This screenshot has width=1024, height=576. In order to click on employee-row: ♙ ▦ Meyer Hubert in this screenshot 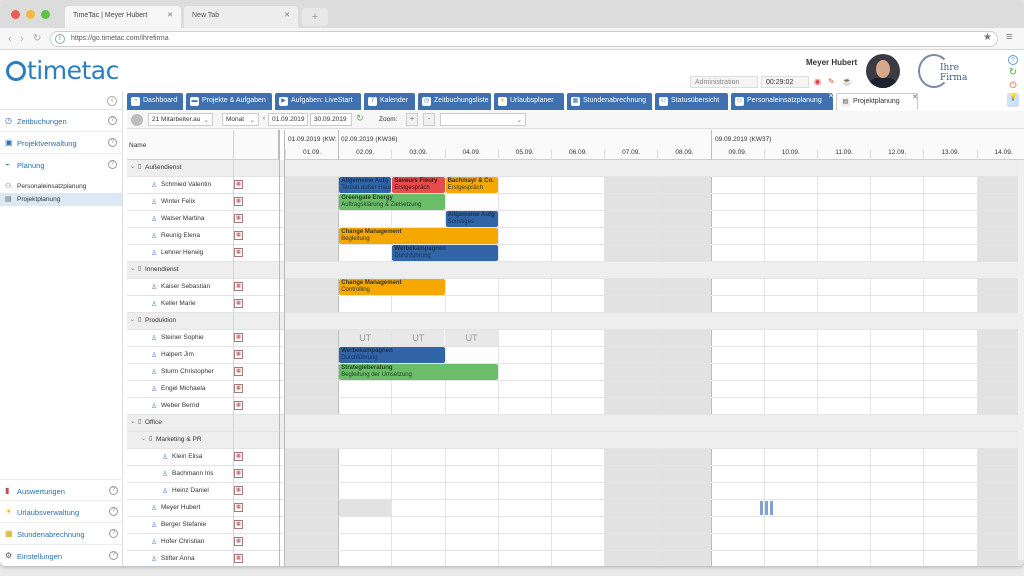, I will do `click(575, 508)`.